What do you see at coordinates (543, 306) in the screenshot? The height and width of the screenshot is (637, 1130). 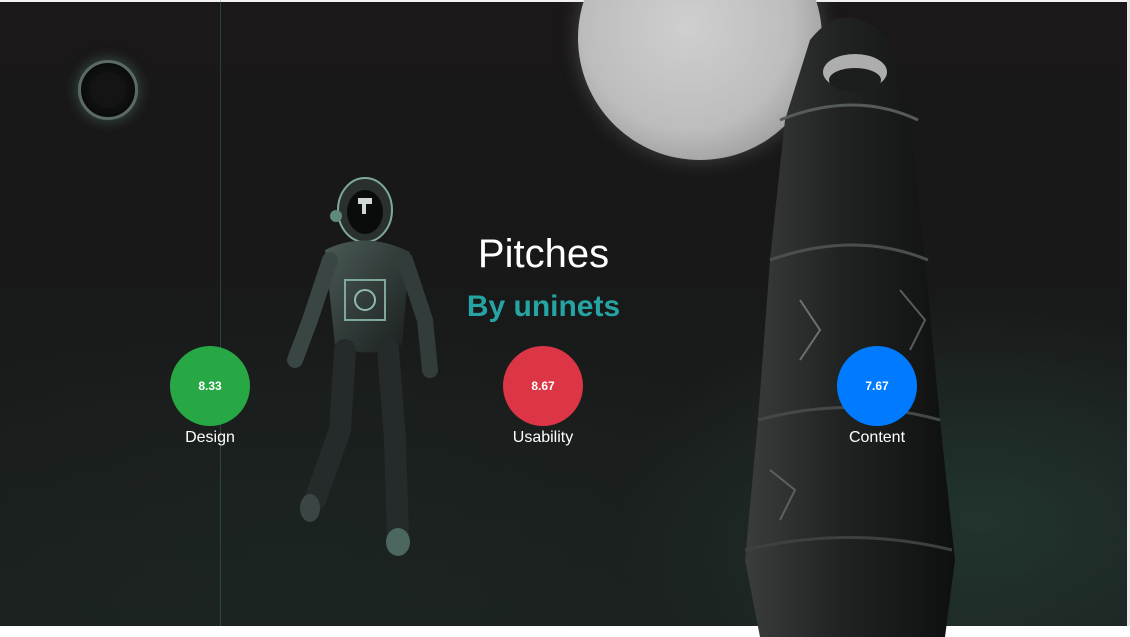 I see `page-subtitle: By uninets` at bounding box center [543, 306].